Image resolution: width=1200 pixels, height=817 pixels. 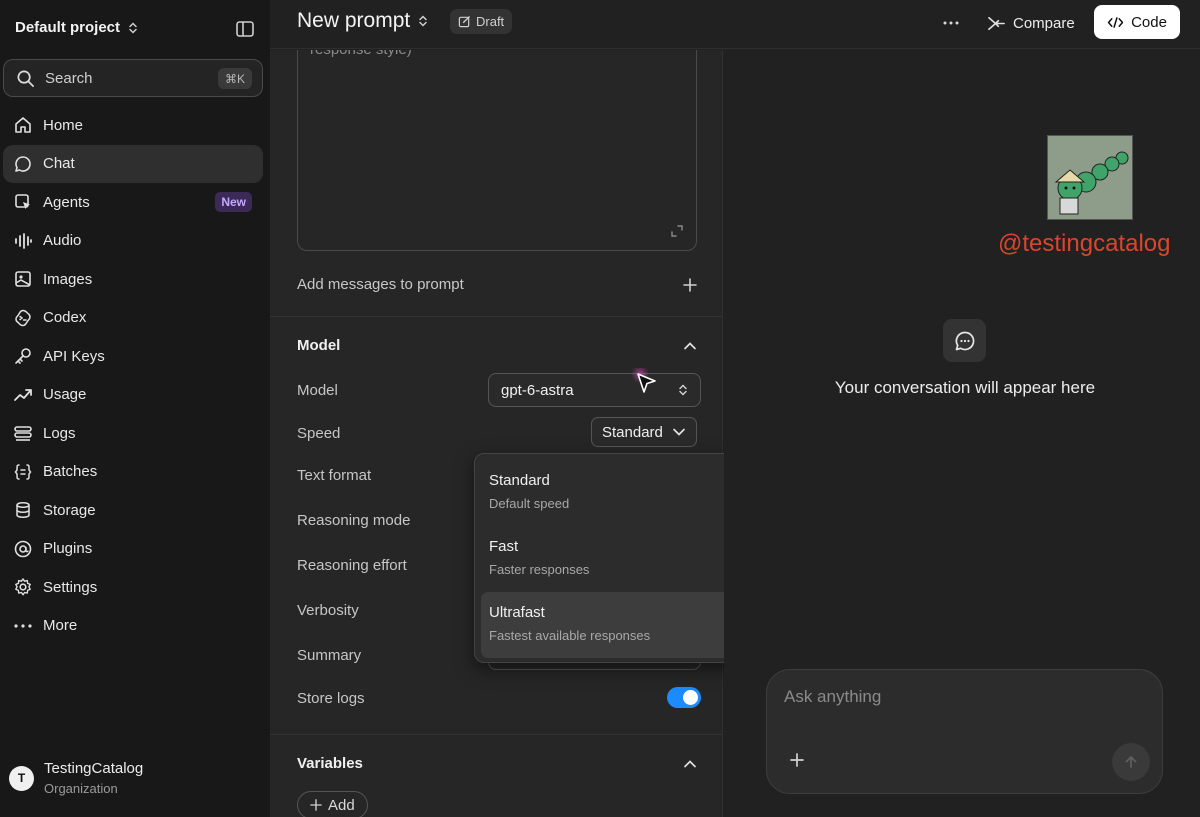 I want to click on search-label: Search, so click(x=69, y=78).